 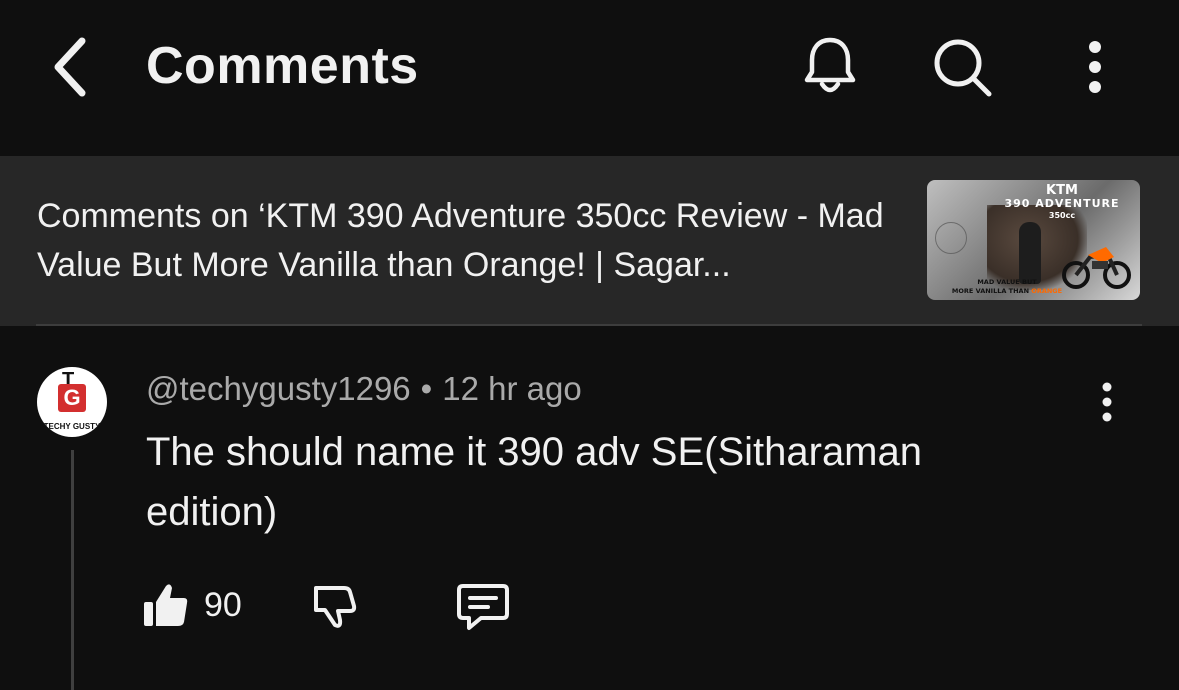 What do you see at coordinates (1047, 291) in the screenshot?
I see `thumbnail-tagline-highlight: ORANGE` at bounding box center [1047, 291].